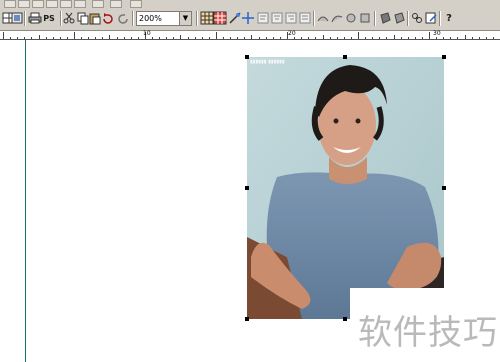  What do you see at coordinates (123, 18) in the screenshot?
I see `redo-icon` at bounding box center [123, 18].